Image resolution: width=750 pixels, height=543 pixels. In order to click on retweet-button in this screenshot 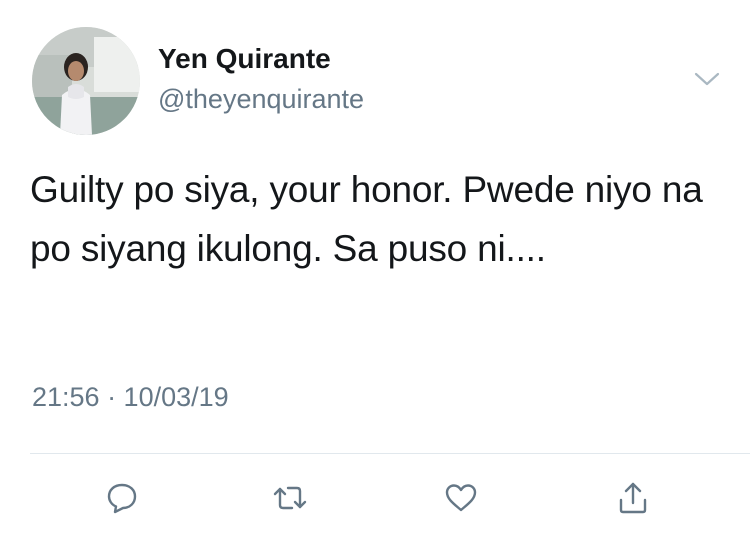, I will do `click(290, 498)`.